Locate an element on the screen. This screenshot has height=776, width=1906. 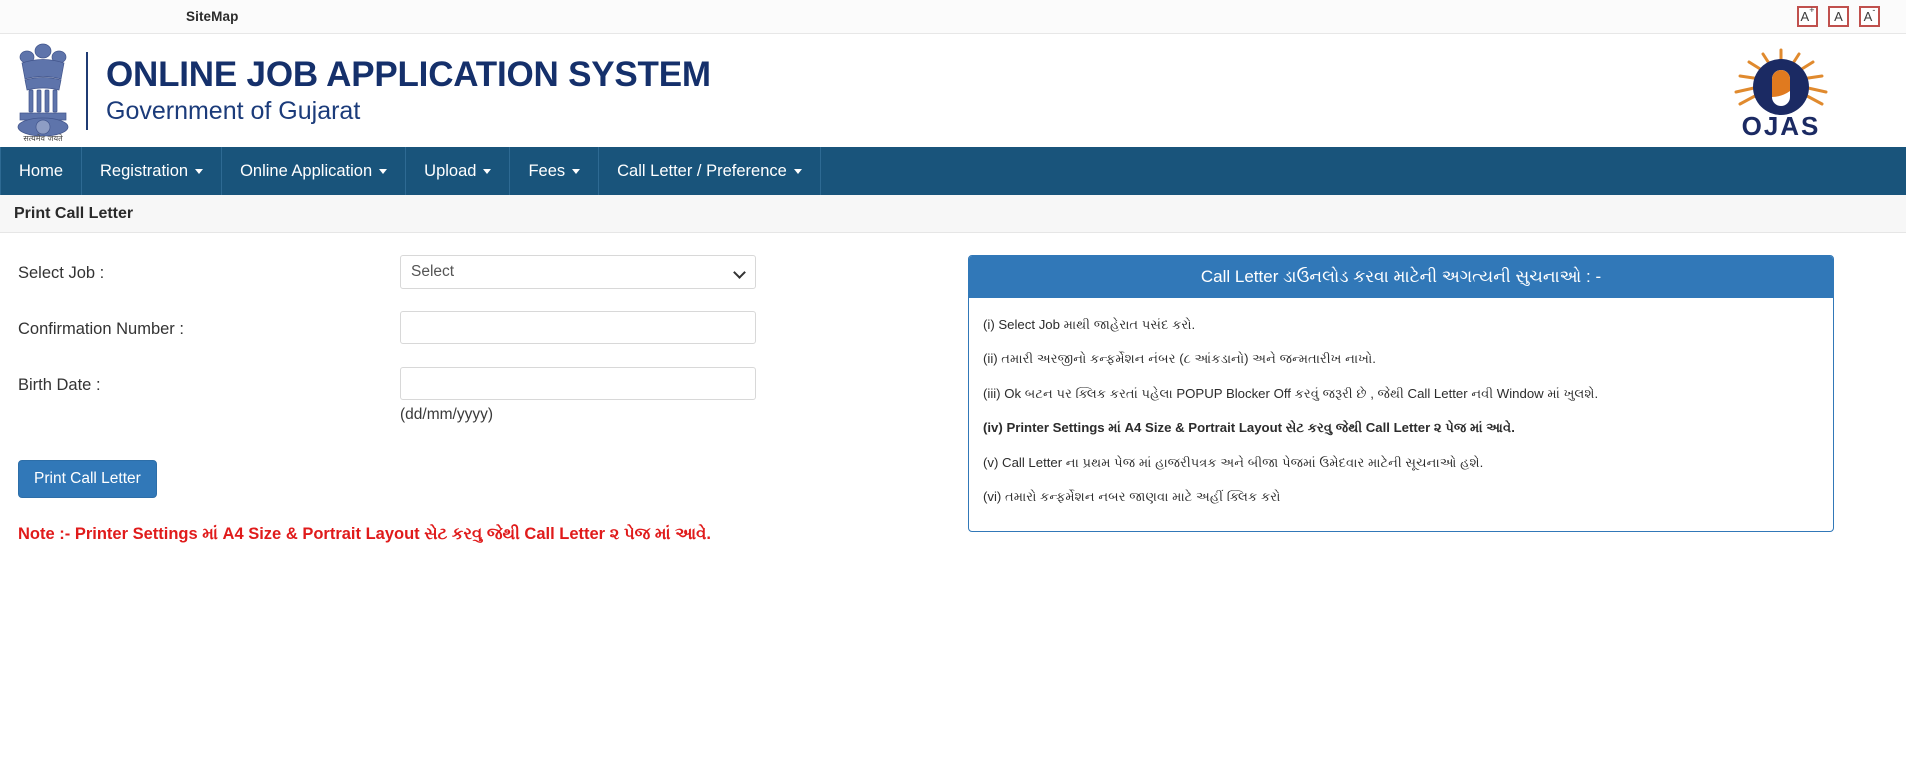
confirmation-number-label: Confirmation Number : is located at coordinates (101, 329).